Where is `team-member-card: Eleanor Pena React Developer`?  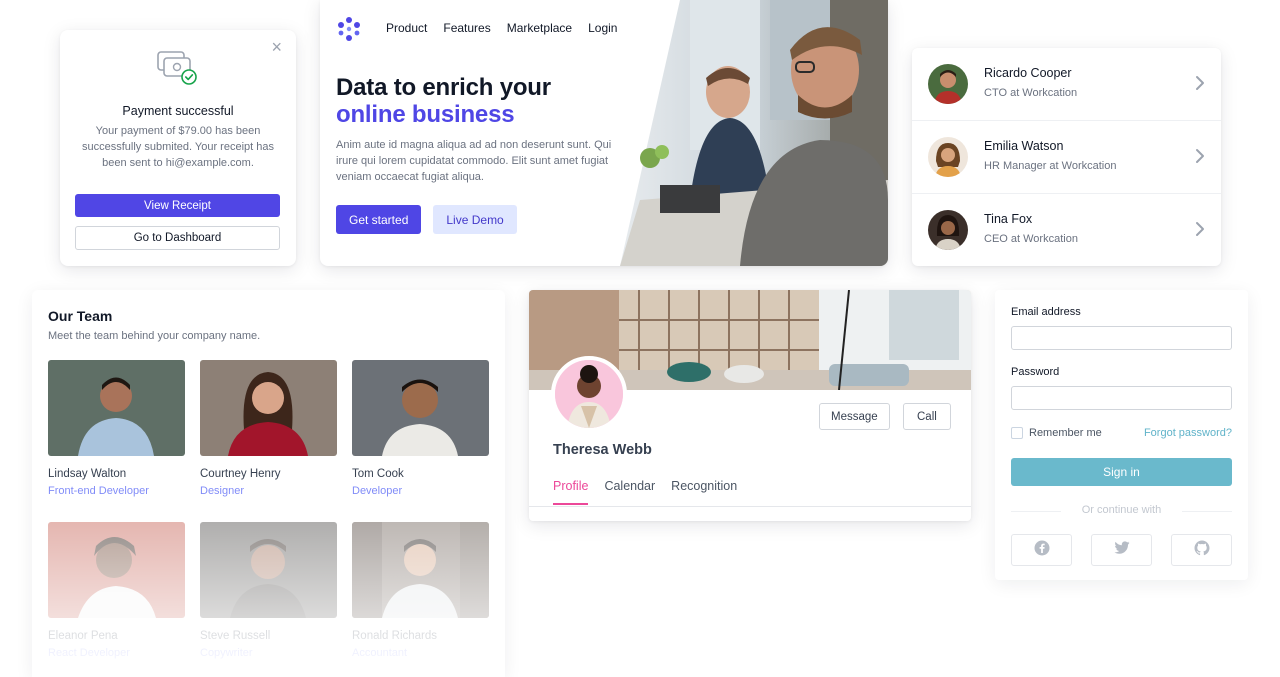 team-member-card: Eleanor Pena React Developer is located at coordinates (116, 590).